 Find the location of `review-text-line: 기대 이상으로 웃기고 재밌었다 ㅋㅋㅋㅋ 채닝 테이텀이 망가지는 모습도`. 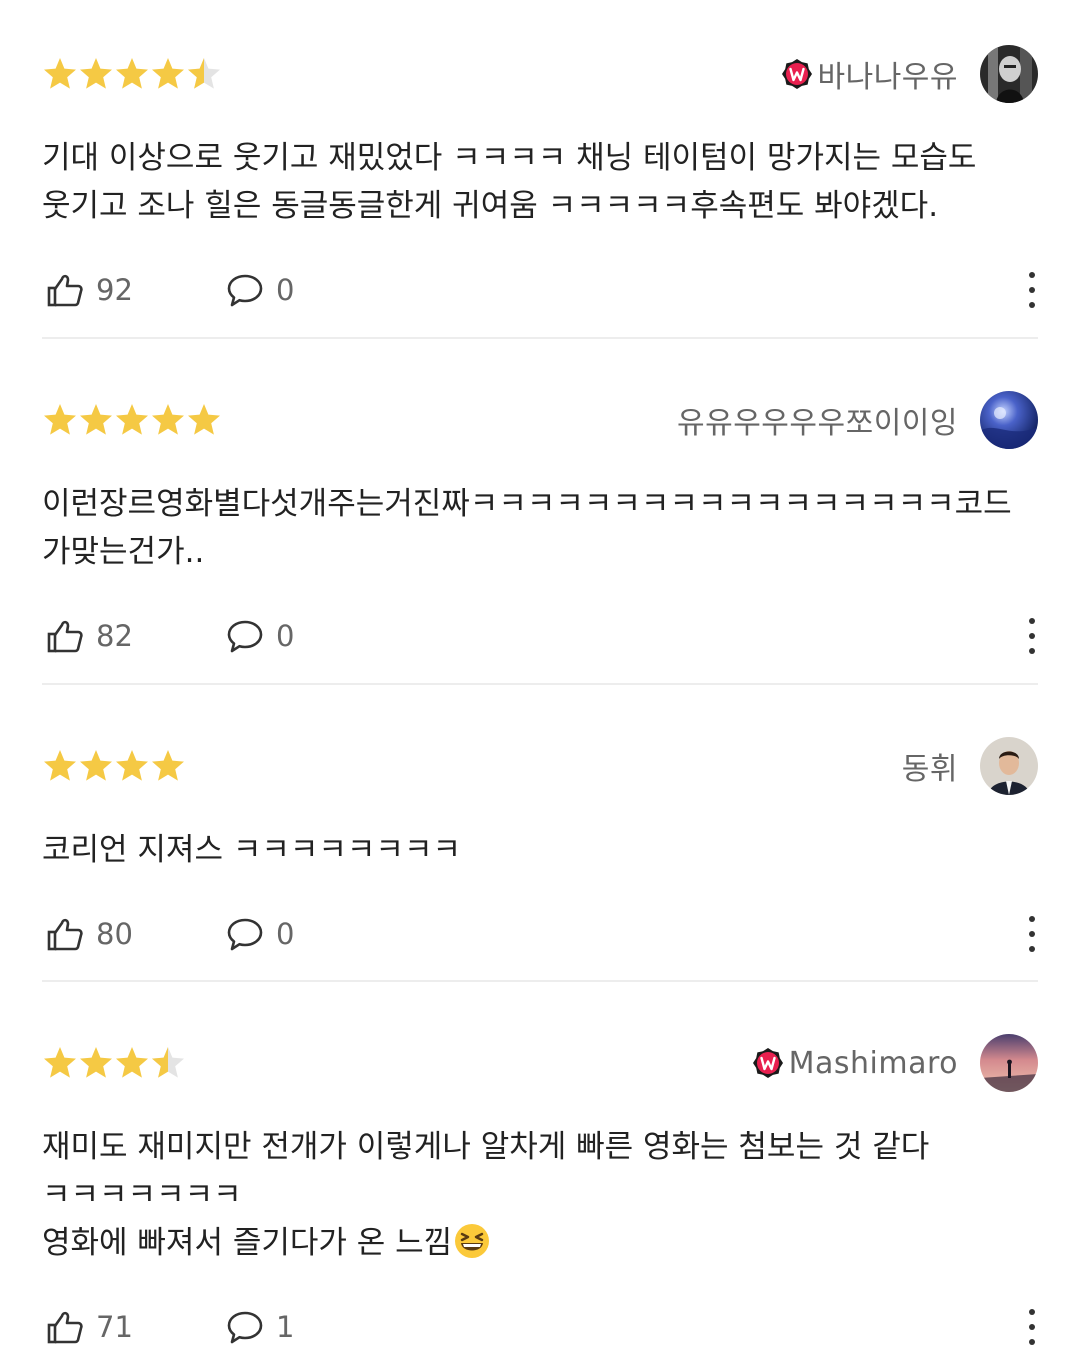

review-text-line: 기대 이상으로 웃기고 재밌었다 ㅋㅋㅋㅋ 채닝 테이텀이 망가지는 모습도 is located at coordinates (540, 158).